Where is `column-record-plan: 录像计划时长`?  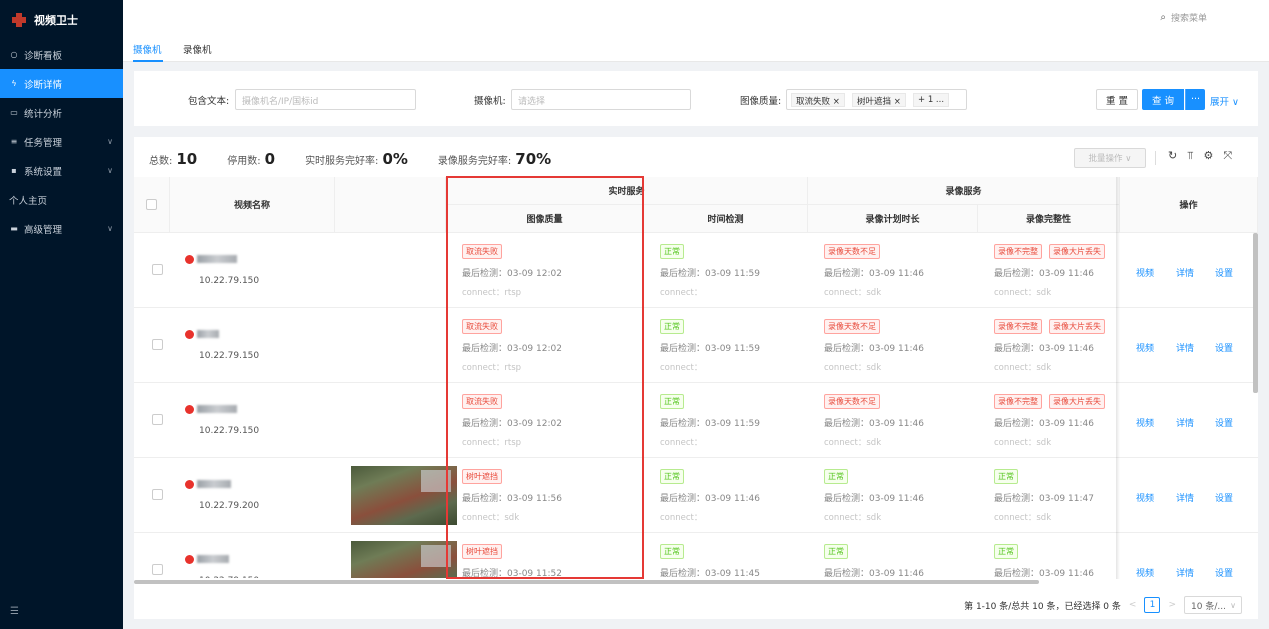
column-record-plan: 录像计划时长 is located at coordinates (893, 219).